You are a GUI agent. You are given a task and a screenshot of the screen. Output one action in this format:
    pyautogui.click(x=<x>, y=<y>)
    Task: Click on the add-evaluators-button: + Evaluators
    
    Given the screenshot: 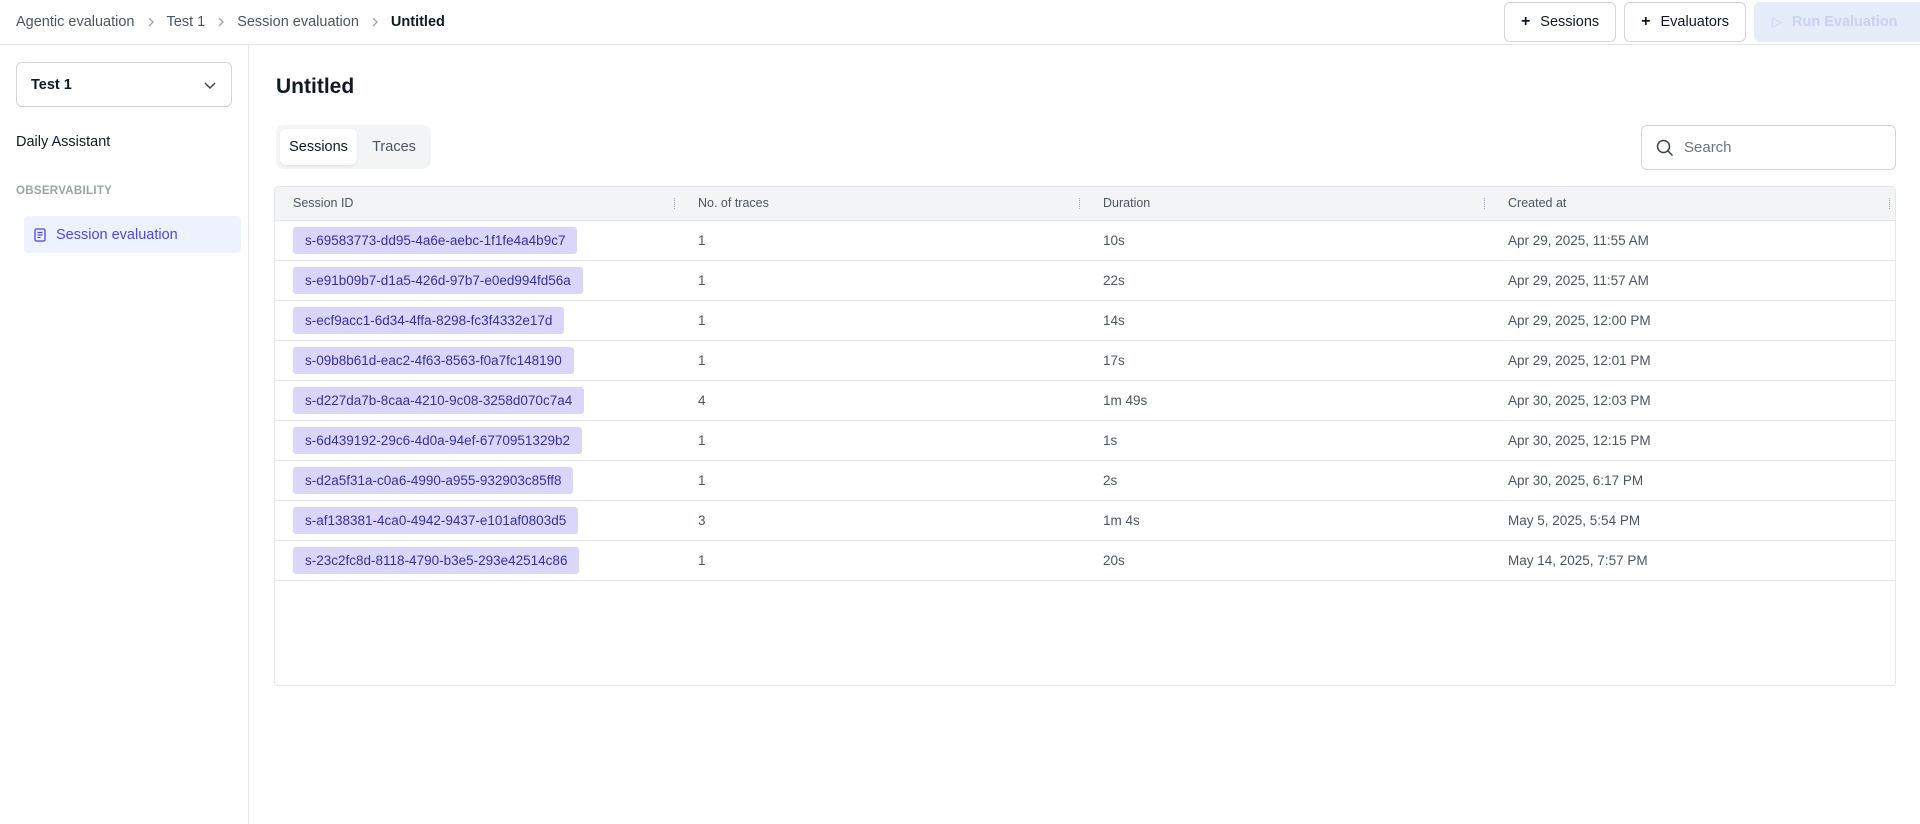 What is the action you would take?
    pyautogui.click(x=1685, y=22)
    